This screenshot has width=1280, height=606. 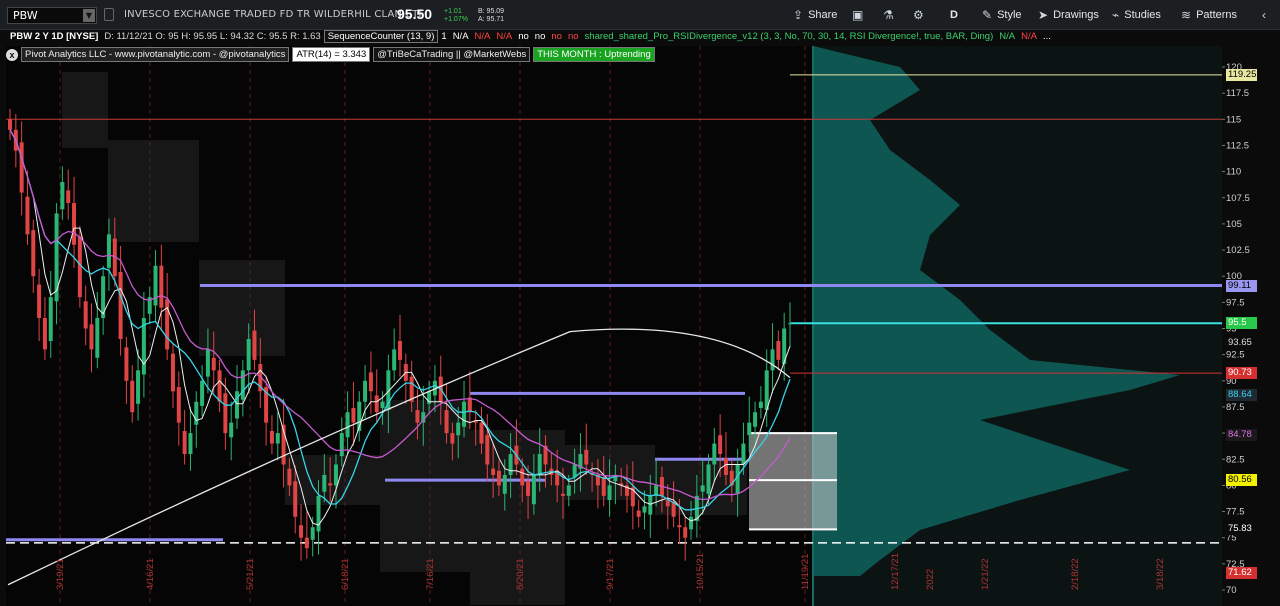 I want to click on price-tick-label: 77.5, so click(x=1235, y=512).